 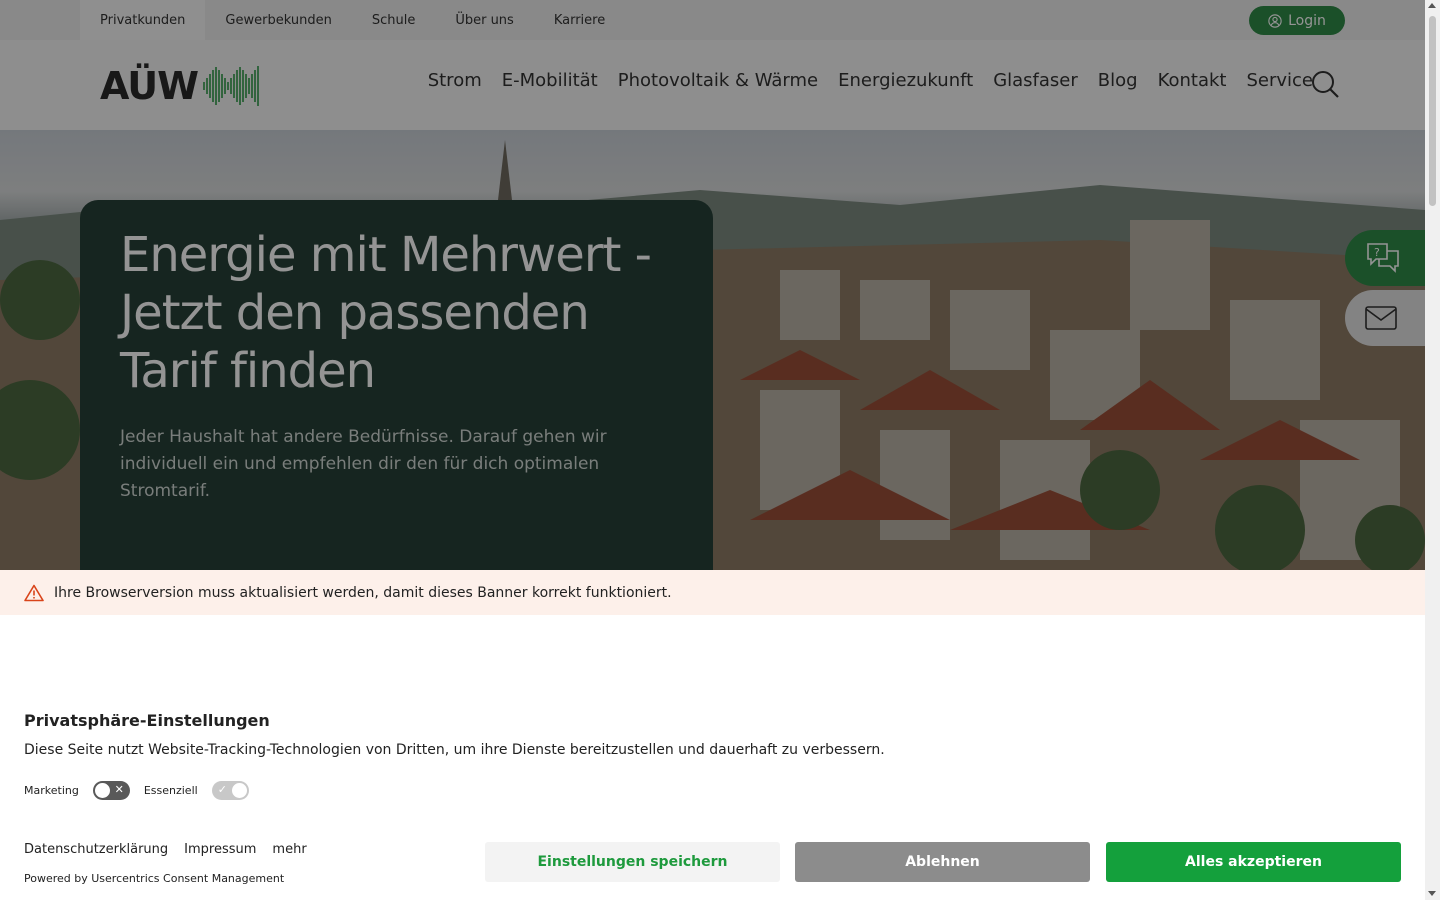 I want to click on scroll-thumb, so click(x=1432, y=111).